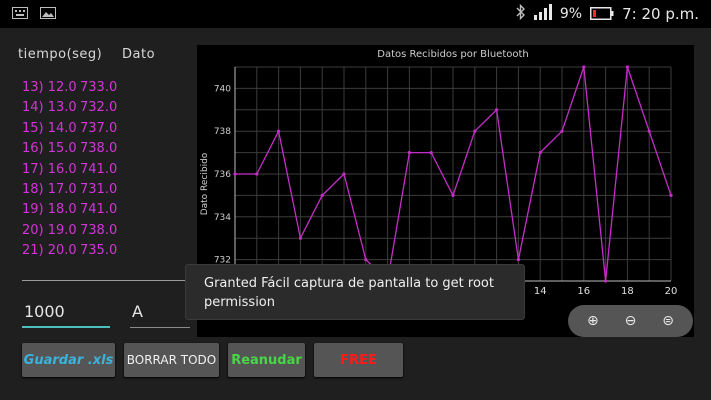 The image size is (711, 400). I want to click on x-tick-label: 16, so click(583, 291).